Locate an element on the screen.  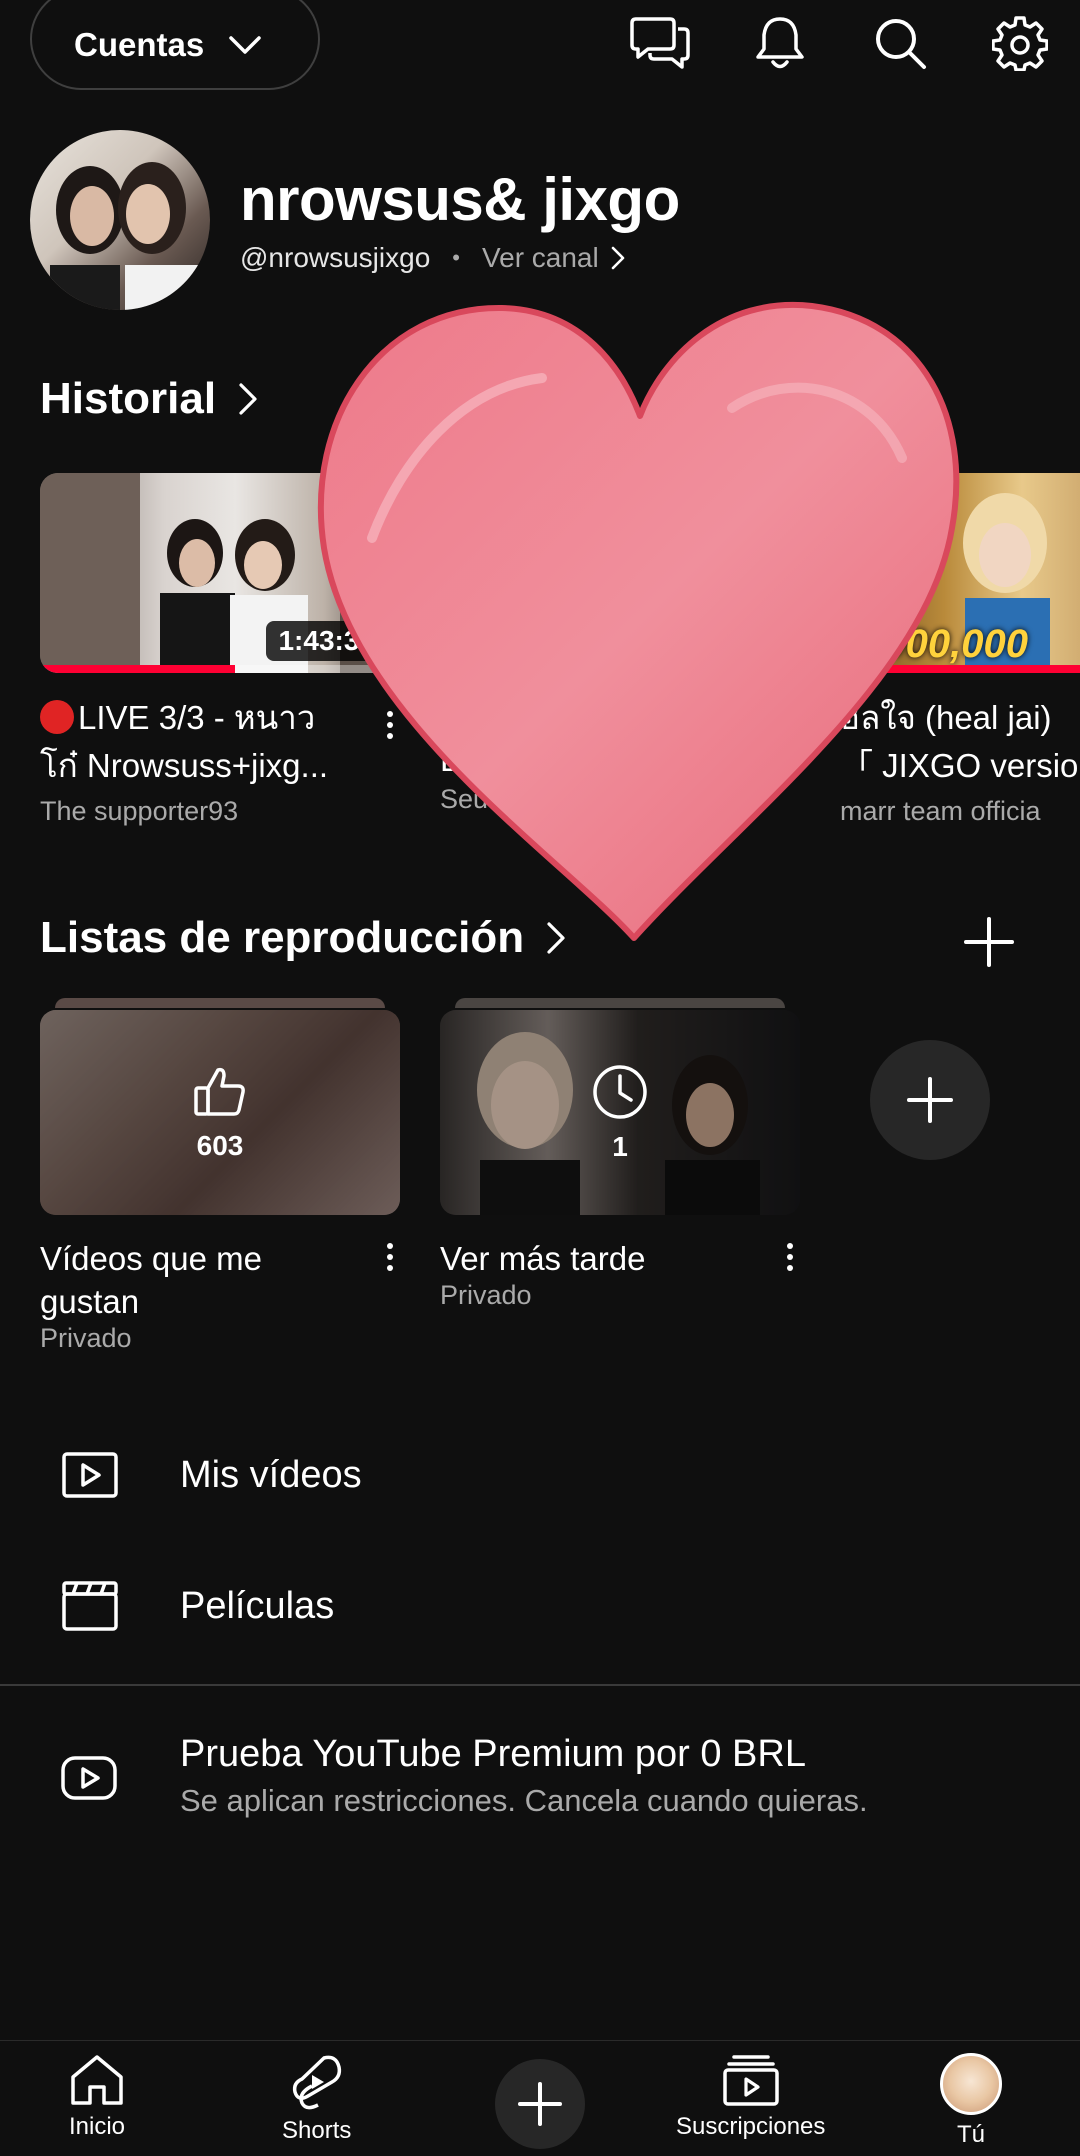
shorts-icon is located at coordinates (316, 2082).